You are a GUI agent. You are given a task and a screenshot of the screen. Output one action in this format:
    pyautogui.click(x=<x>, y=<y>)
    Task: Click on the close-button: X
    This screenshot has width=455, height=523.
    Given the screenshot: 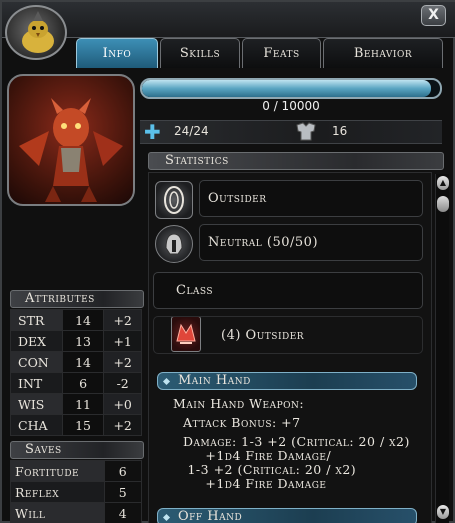 What is the action you would take?
    pyautogui.click(x=433, y=15)
    